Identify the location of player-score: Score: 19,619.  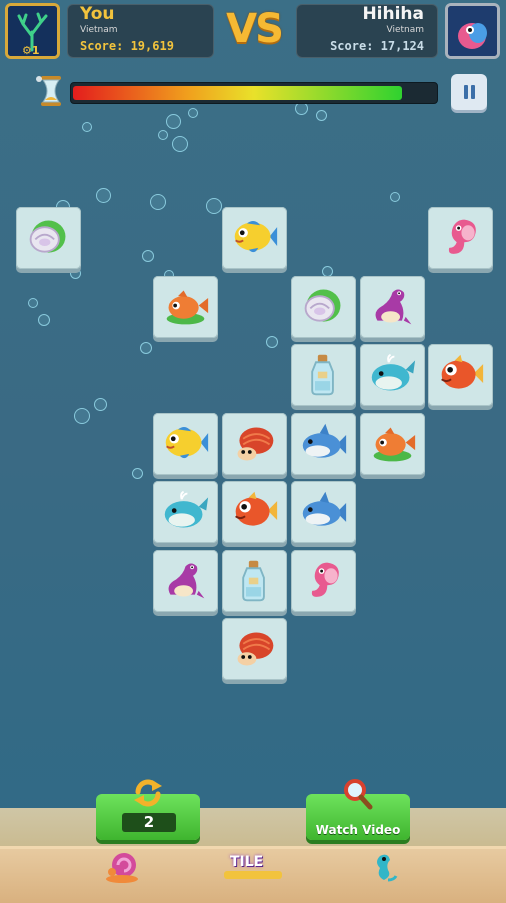
(127, 46).